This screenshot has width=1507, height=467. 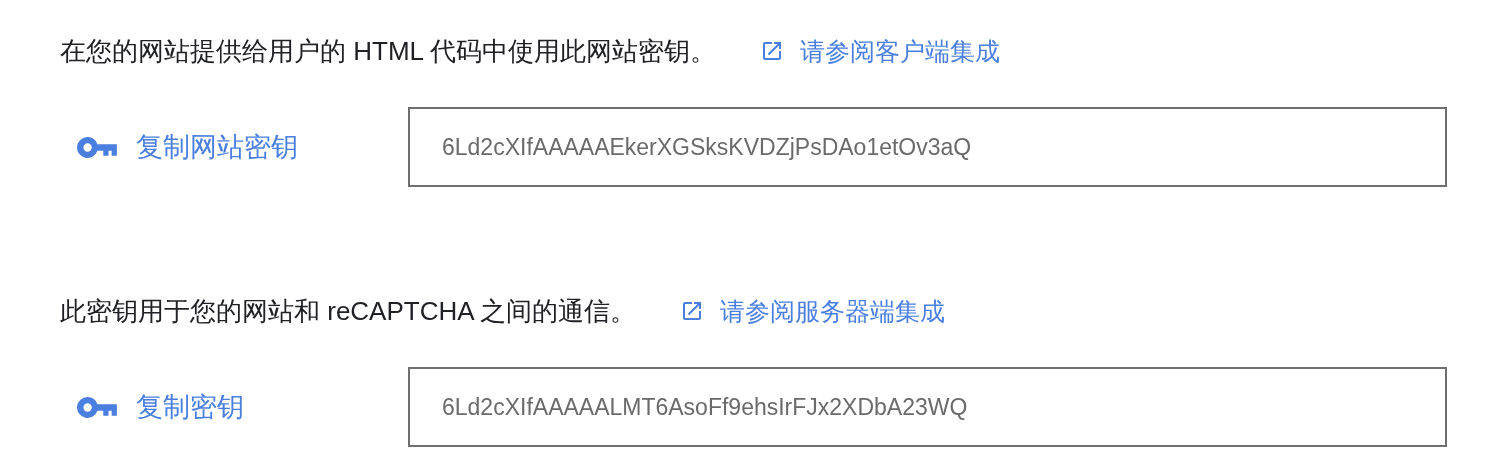 What do you see at coordinates (388, 51) in the screenshot?
I see `description-text: 在您的网站提供给用户的 HTML 代码中使用此网站密钥。` at bounding box center [388, 51].